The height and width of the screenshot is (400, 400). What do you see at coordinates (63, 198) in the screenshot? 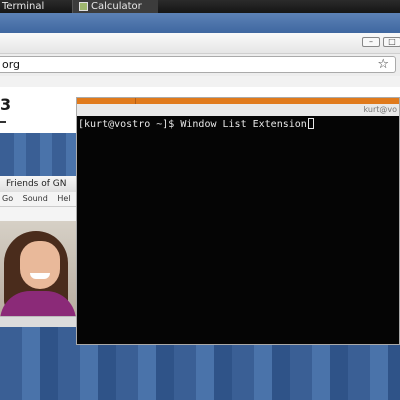
I see `menu-help: Hel` at bounding box center [63, 198].